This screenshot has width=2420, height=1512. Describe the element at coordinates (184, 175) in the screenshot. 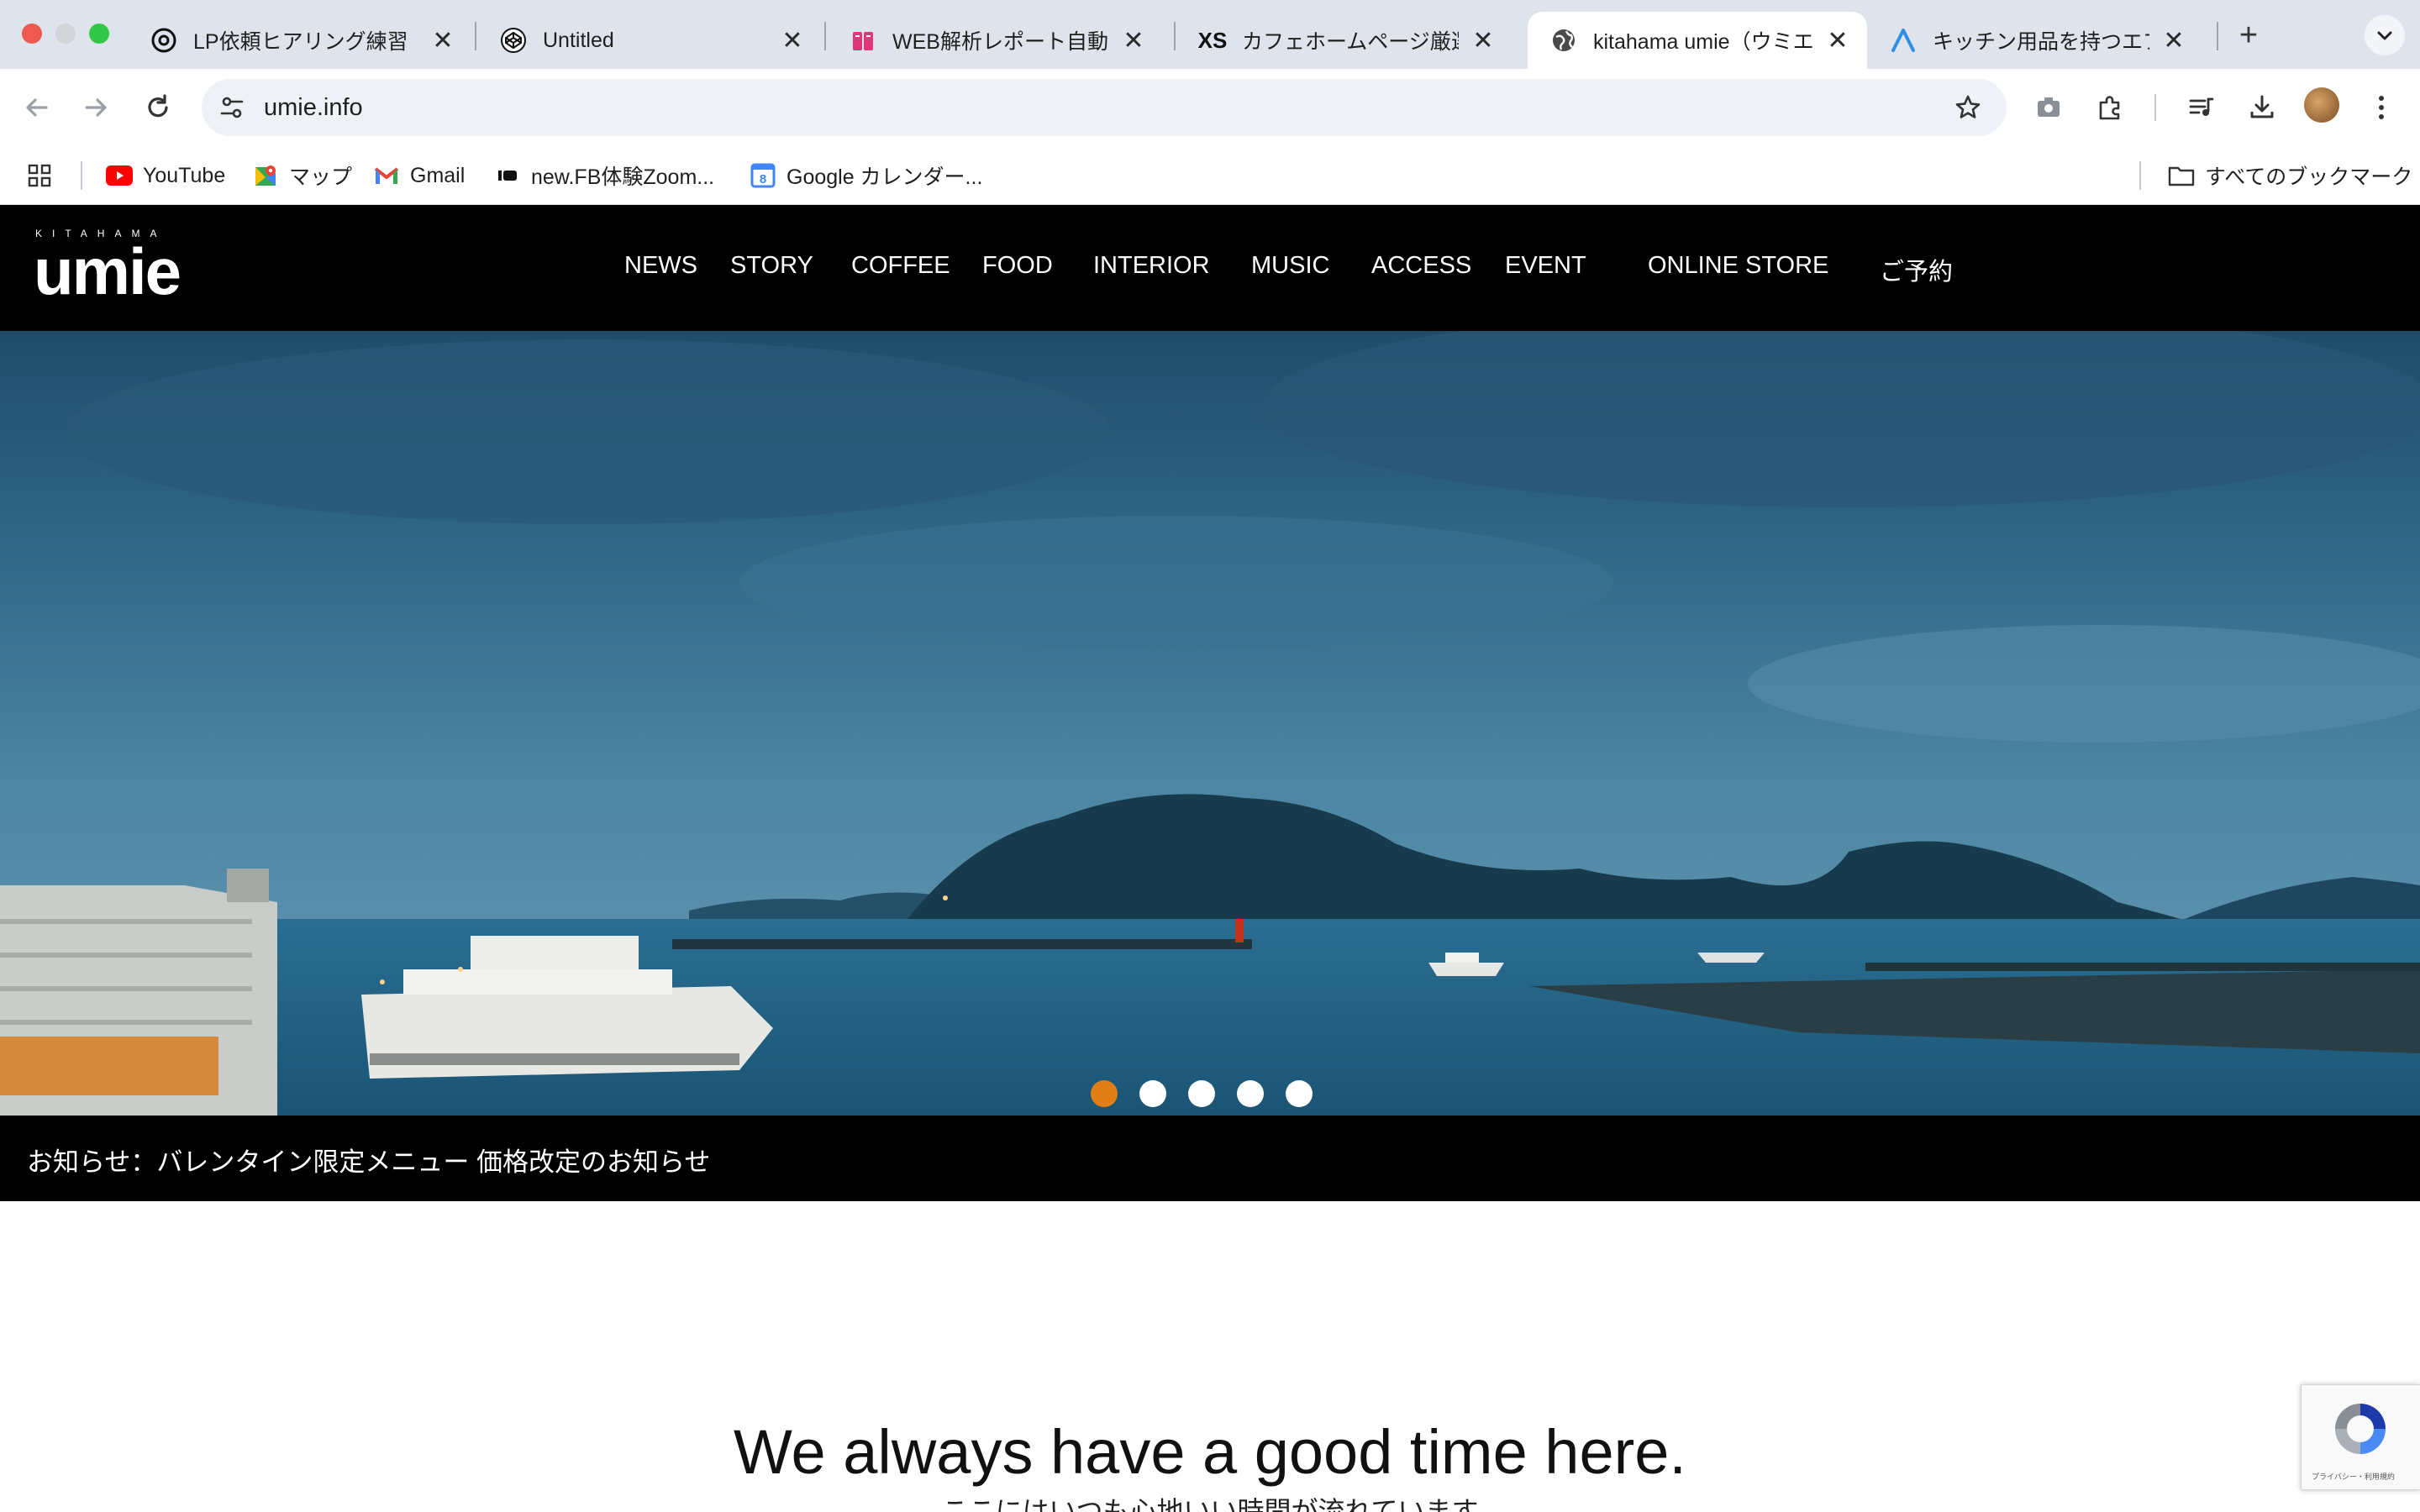

I see `bookmark-label: YouTube` at that location.